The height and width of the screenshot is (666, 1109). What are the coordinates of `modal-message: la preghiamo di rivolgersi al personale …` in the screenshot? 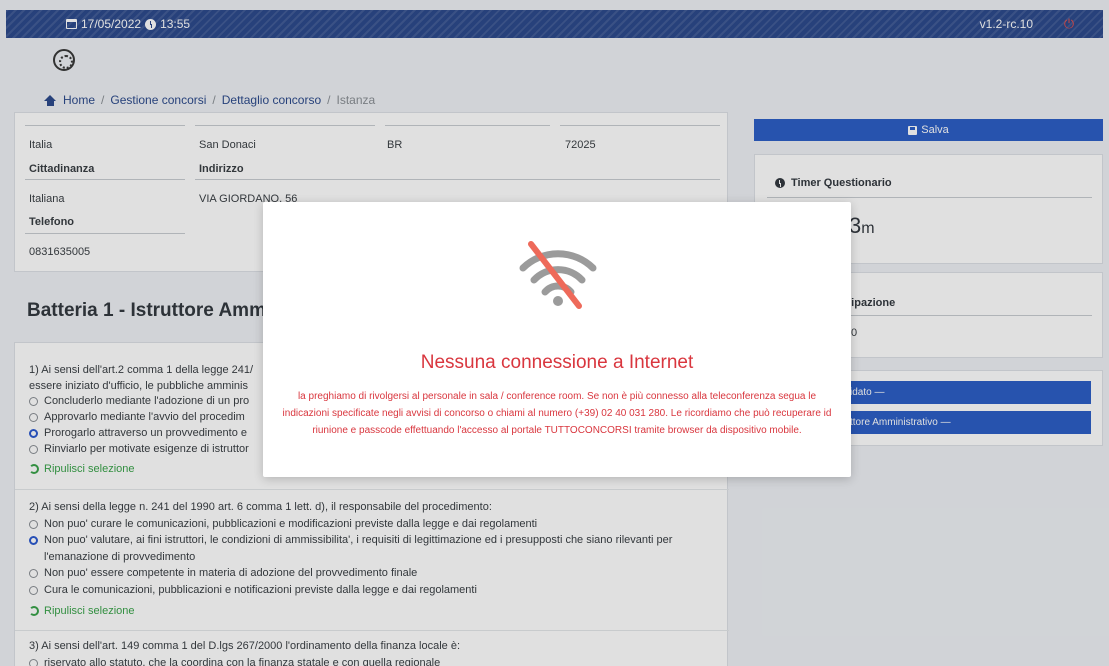 It's located at (557, 413).